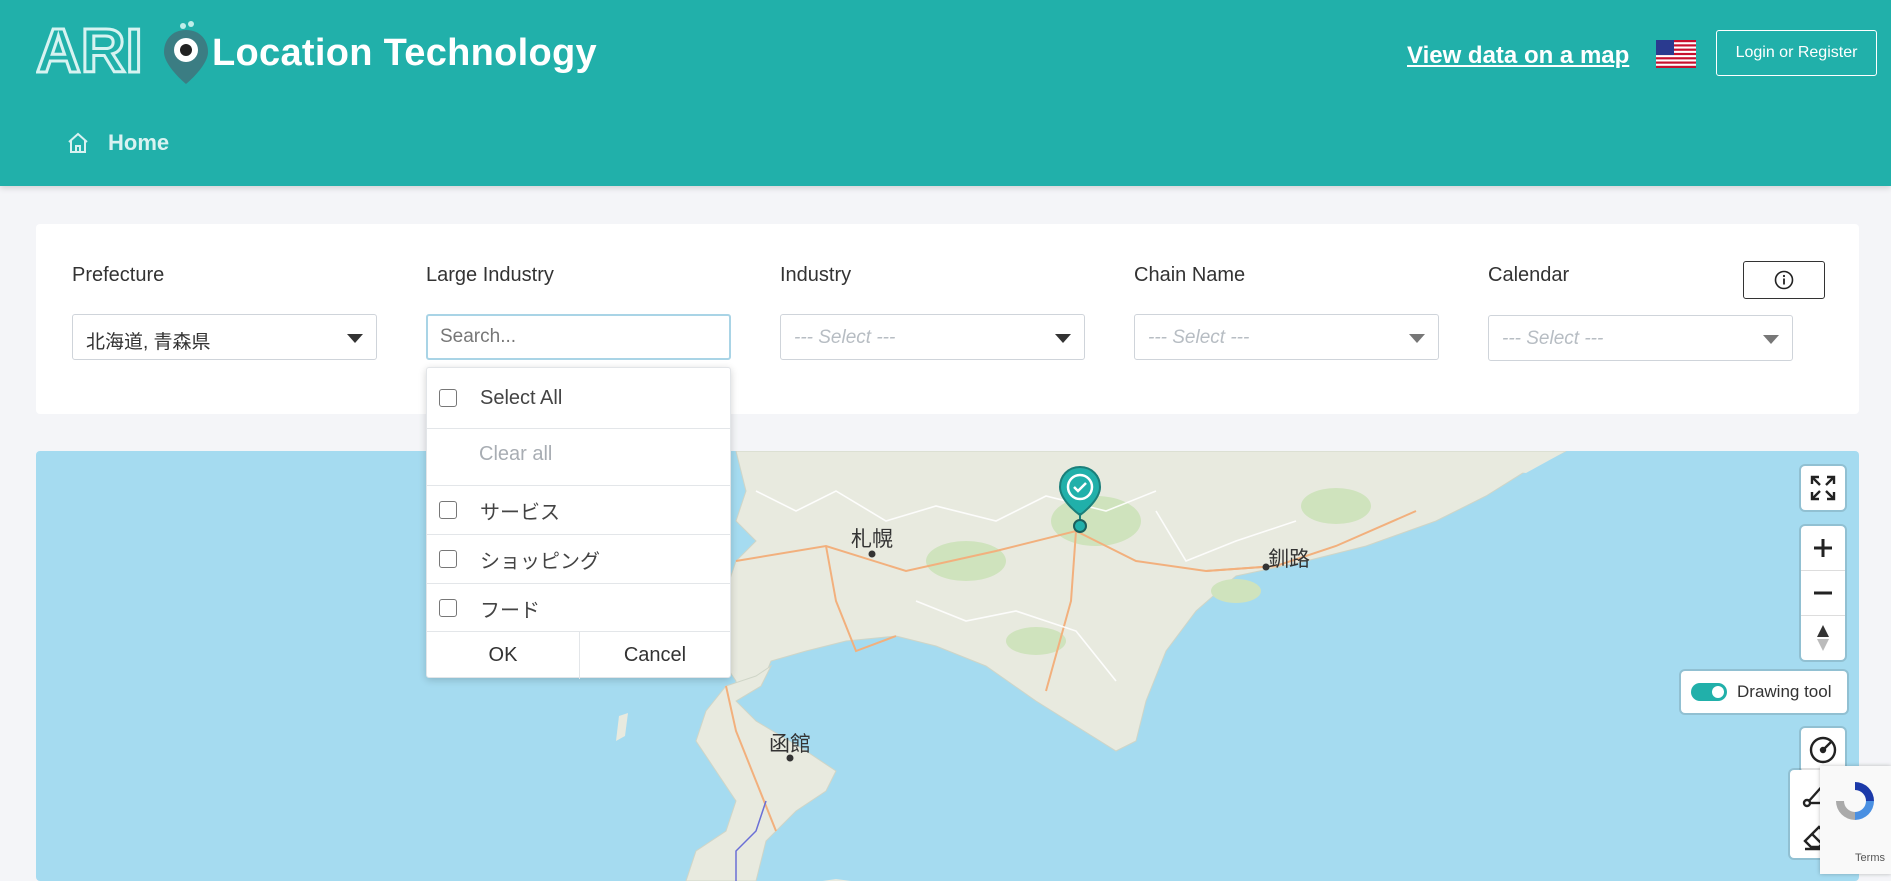 The height and width of the screenshot is (881, 1891). I want to click on large-industry-label: Large Industry, so click(490, 275).